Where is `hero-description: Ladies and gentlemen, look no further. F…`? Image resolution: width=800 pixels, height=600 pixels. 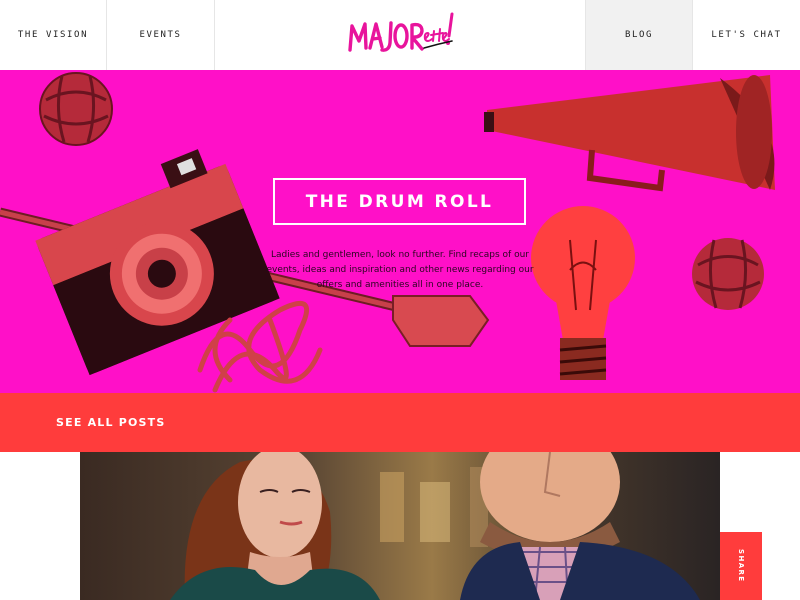
hero-description: Ladies and gentlemen, look no further. F… is located at coordinates (400, 270).